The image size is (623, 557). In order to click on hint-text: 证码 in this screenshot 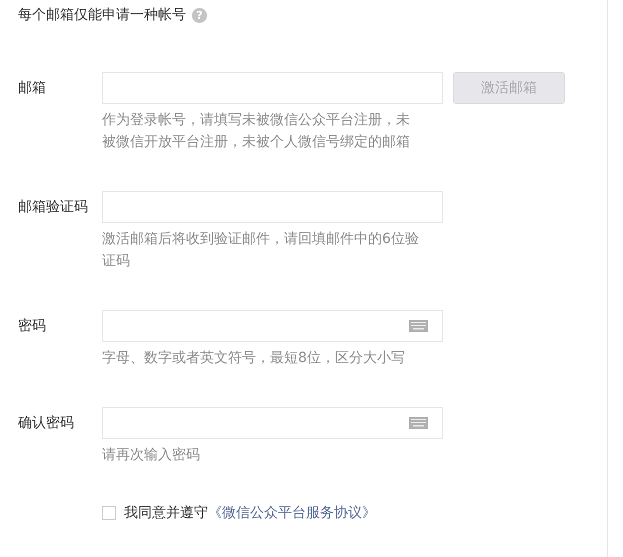, I will do `click(116, 261)`.